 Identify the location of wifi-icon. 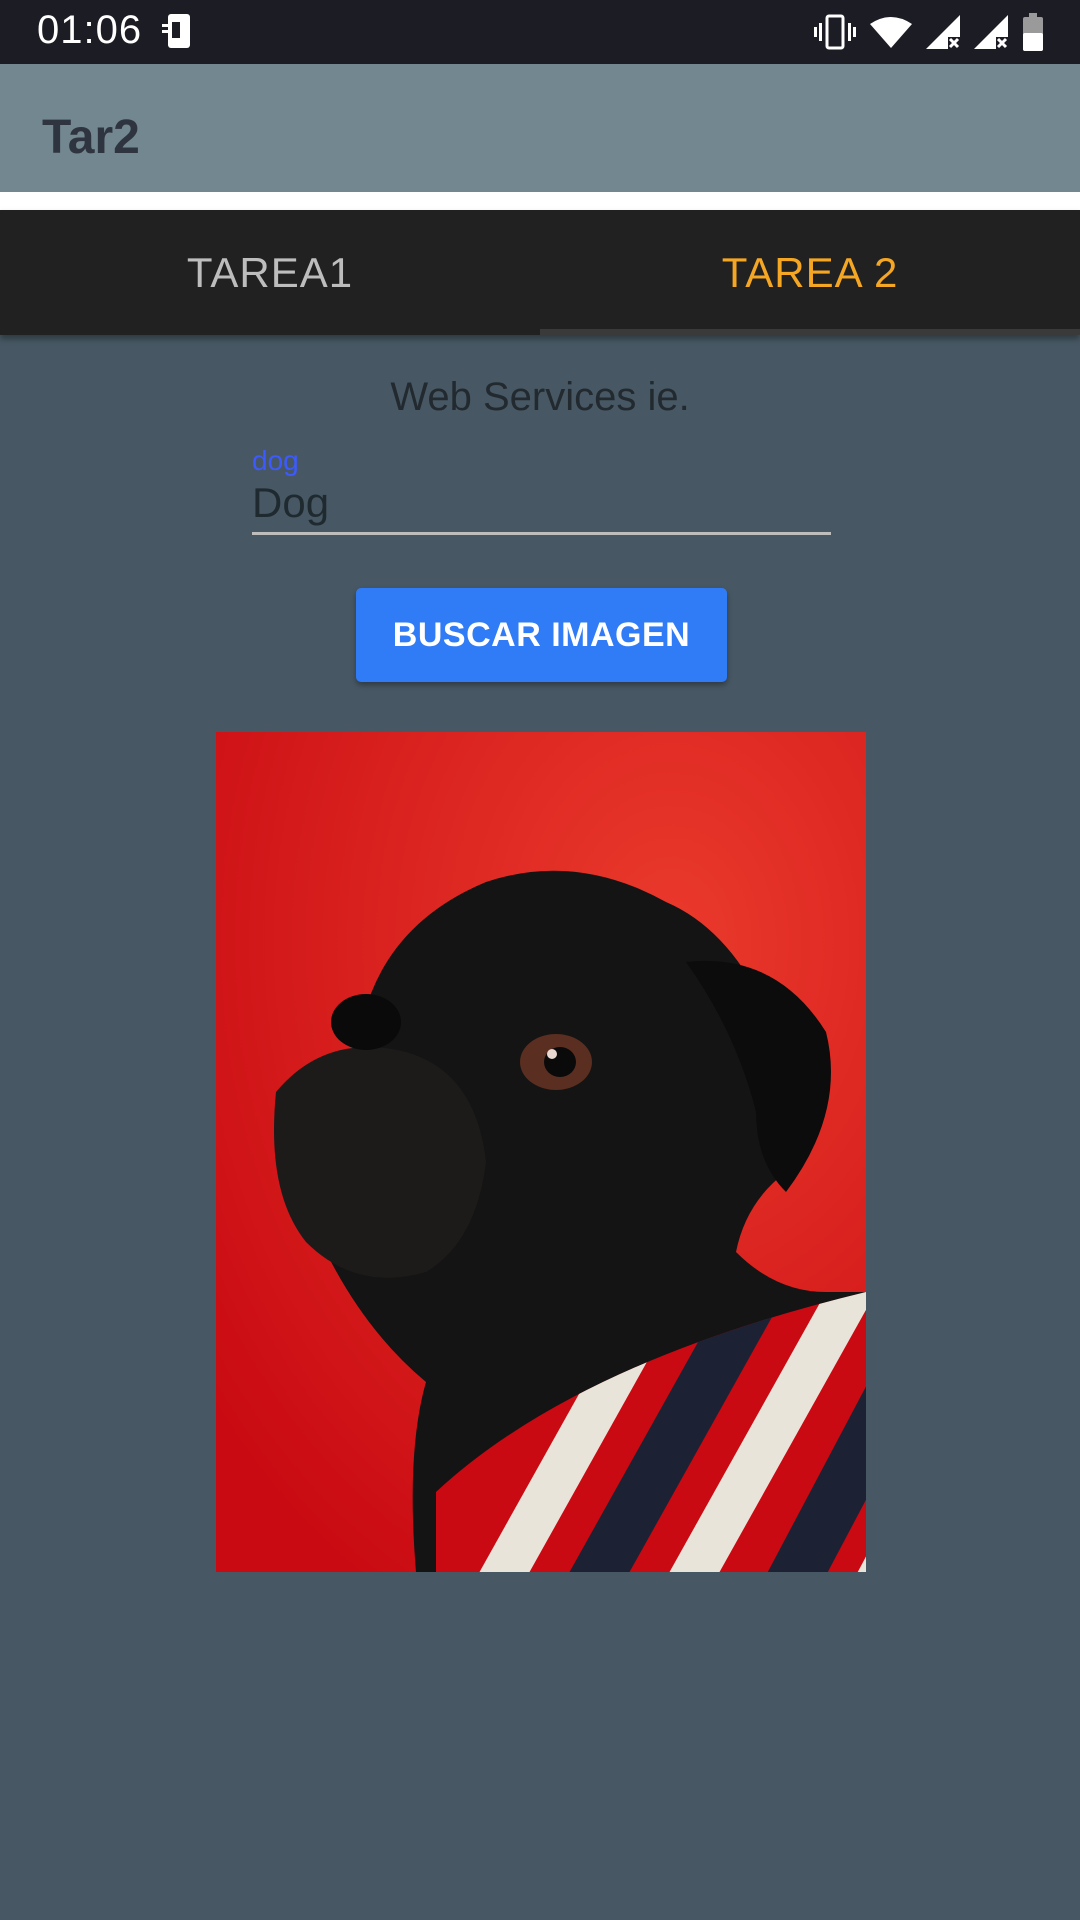
(891, 32).